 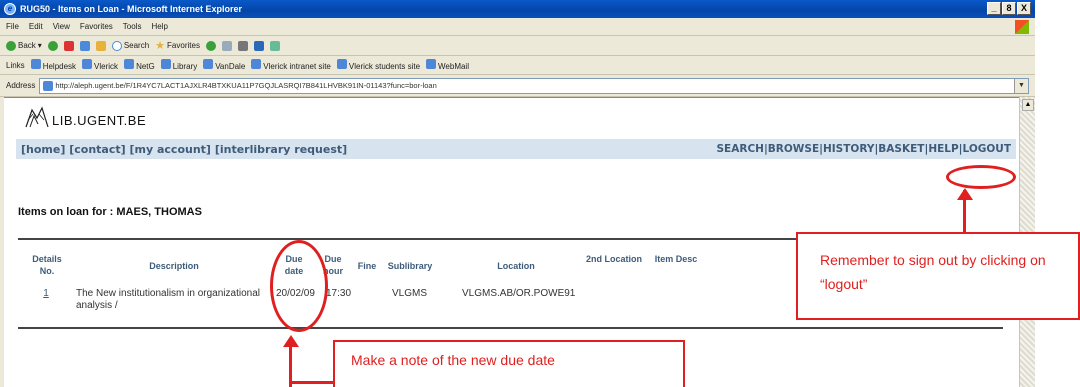 What do you see at coordinates (36, 26) in the screenshot?
I see `menu-edit: Edit` at bounding box center [36, 26].